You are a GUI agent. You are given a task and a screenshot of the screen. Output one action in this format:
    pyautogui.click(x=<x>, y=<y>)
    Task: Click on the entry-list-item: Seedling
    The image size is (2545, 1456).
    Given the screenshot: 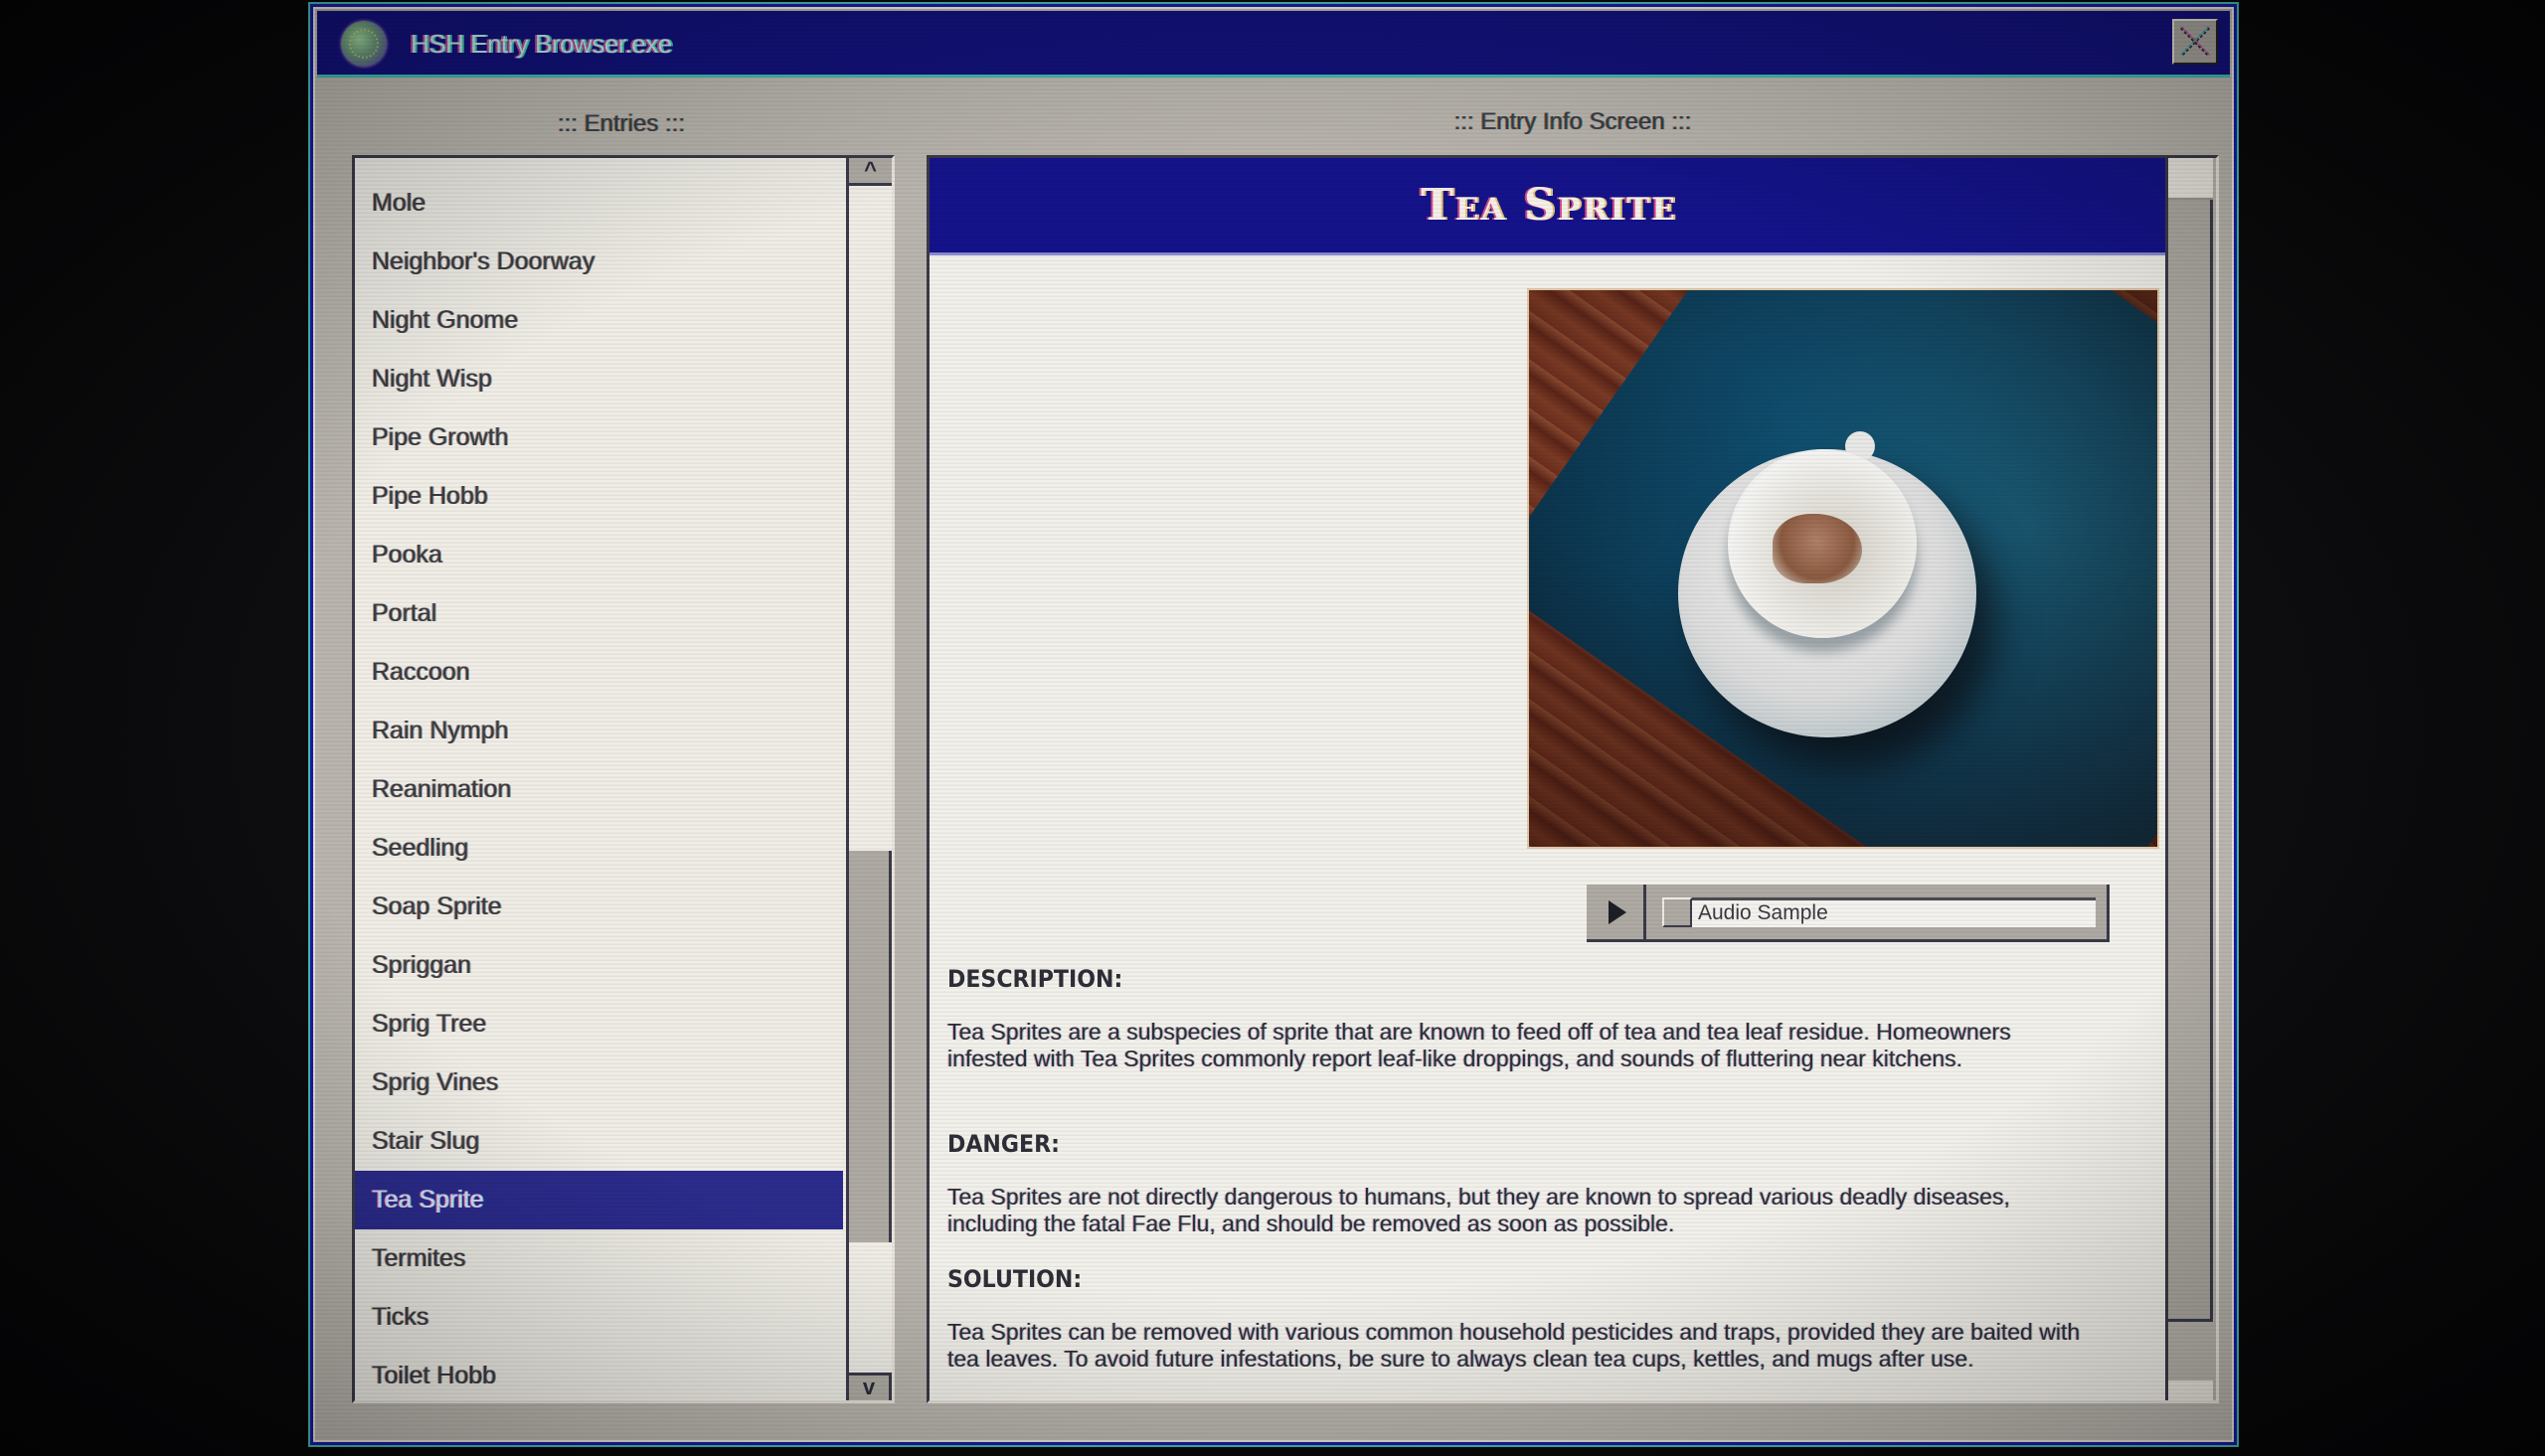 What is the action you would take?
    pyautogui.click(x=599, y=848)
    